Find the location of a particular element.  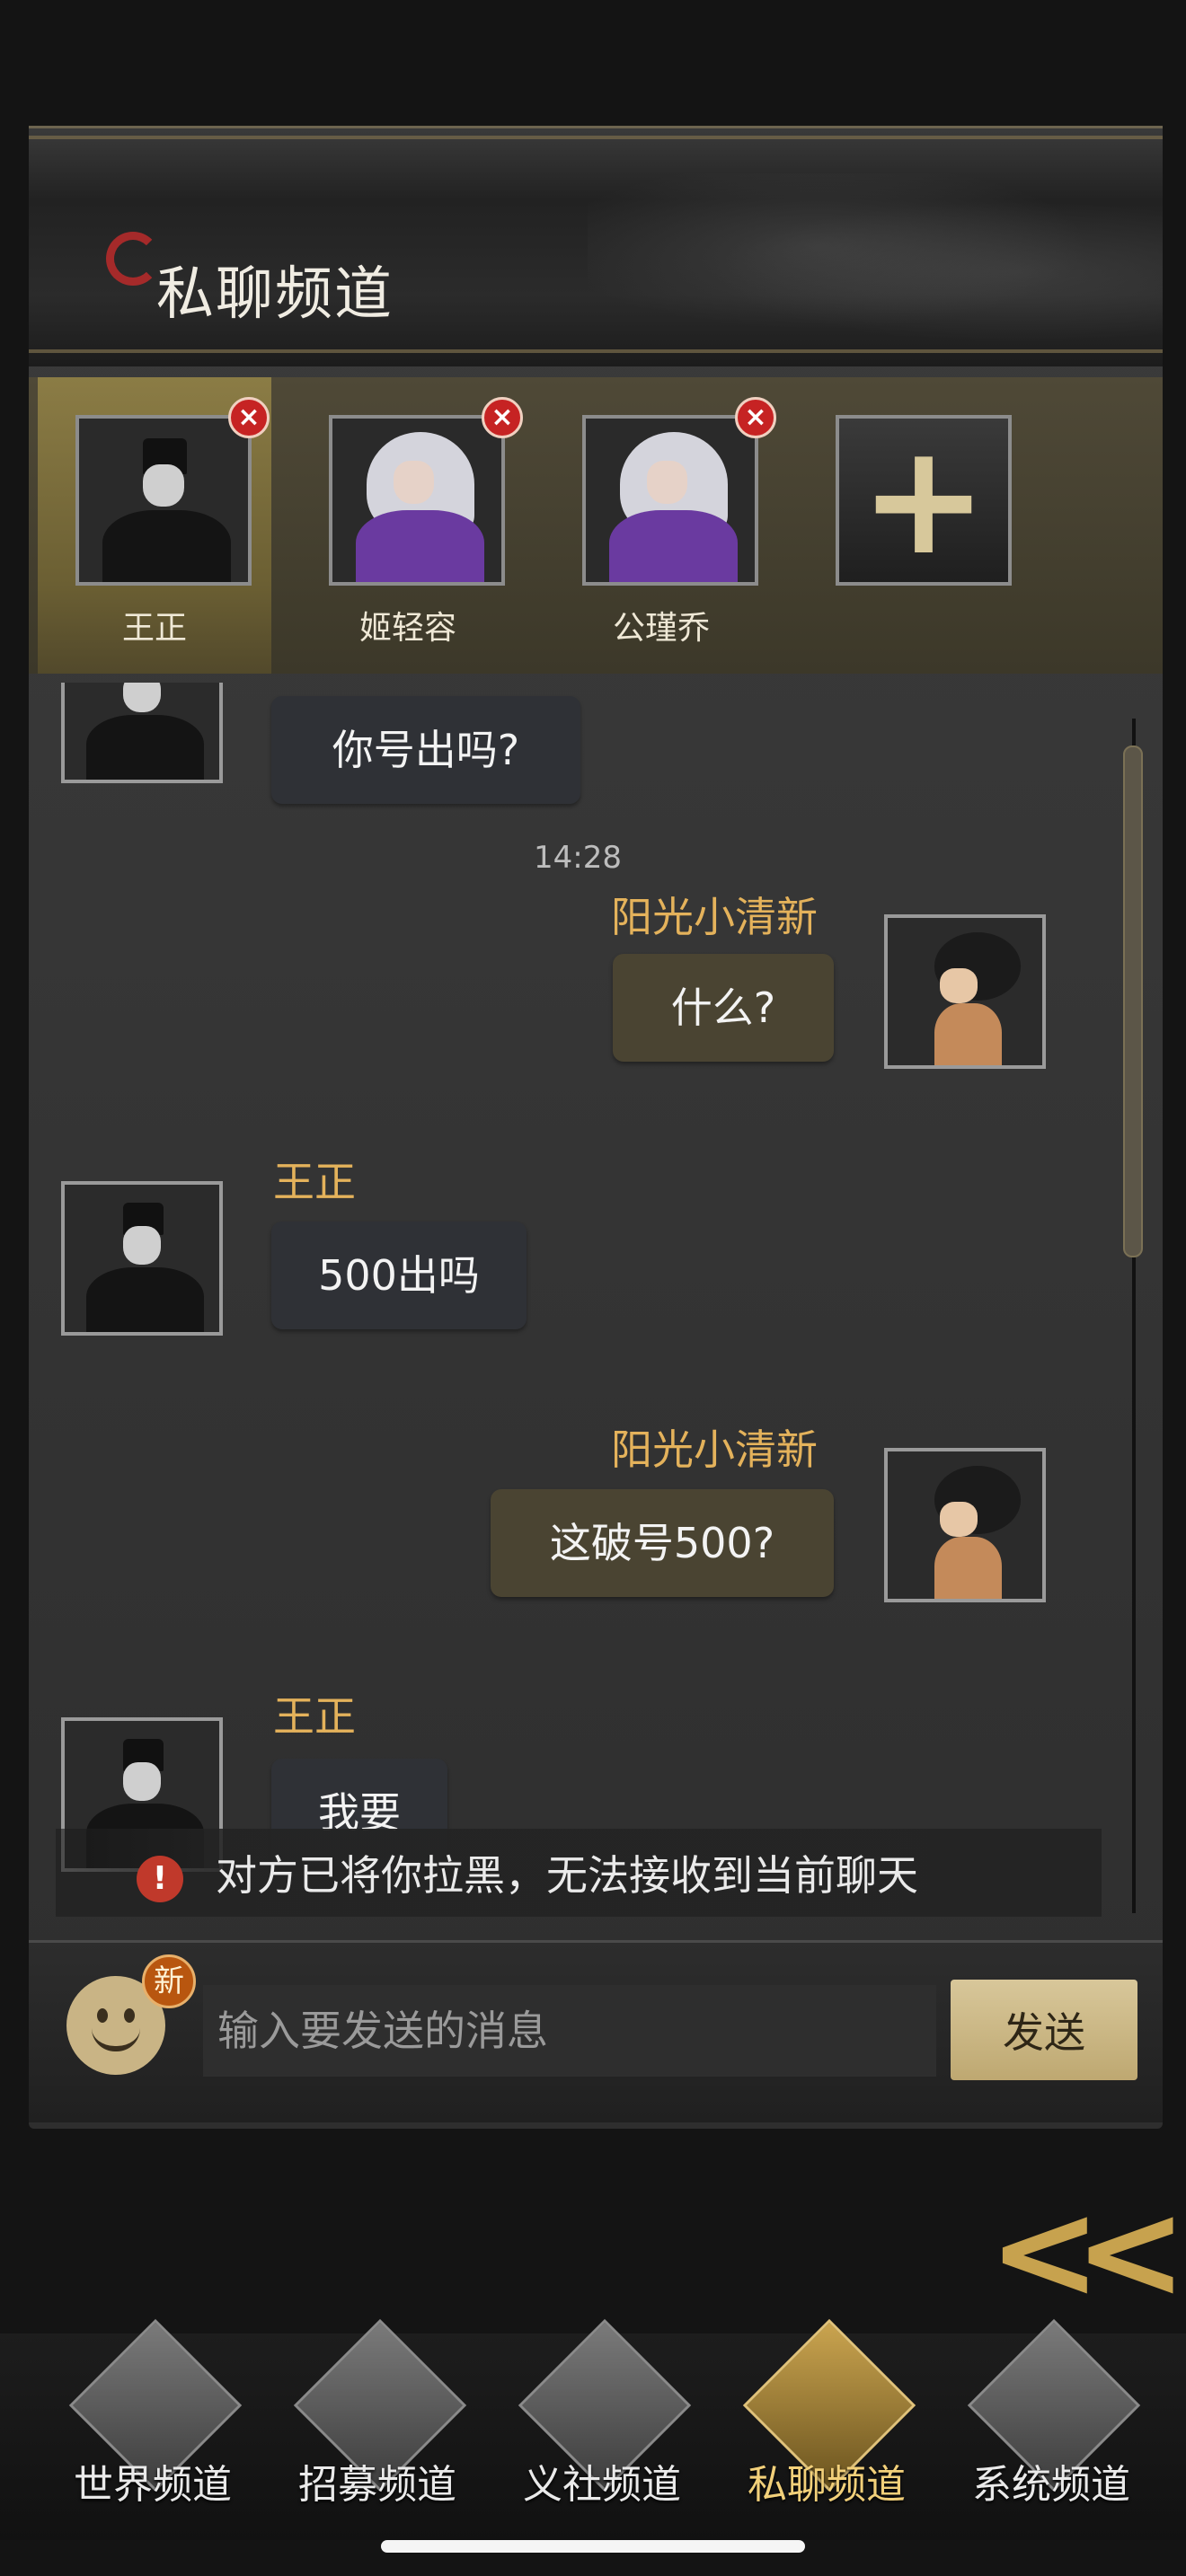

new-badge: 新 is located at coordinates (169, 1981).